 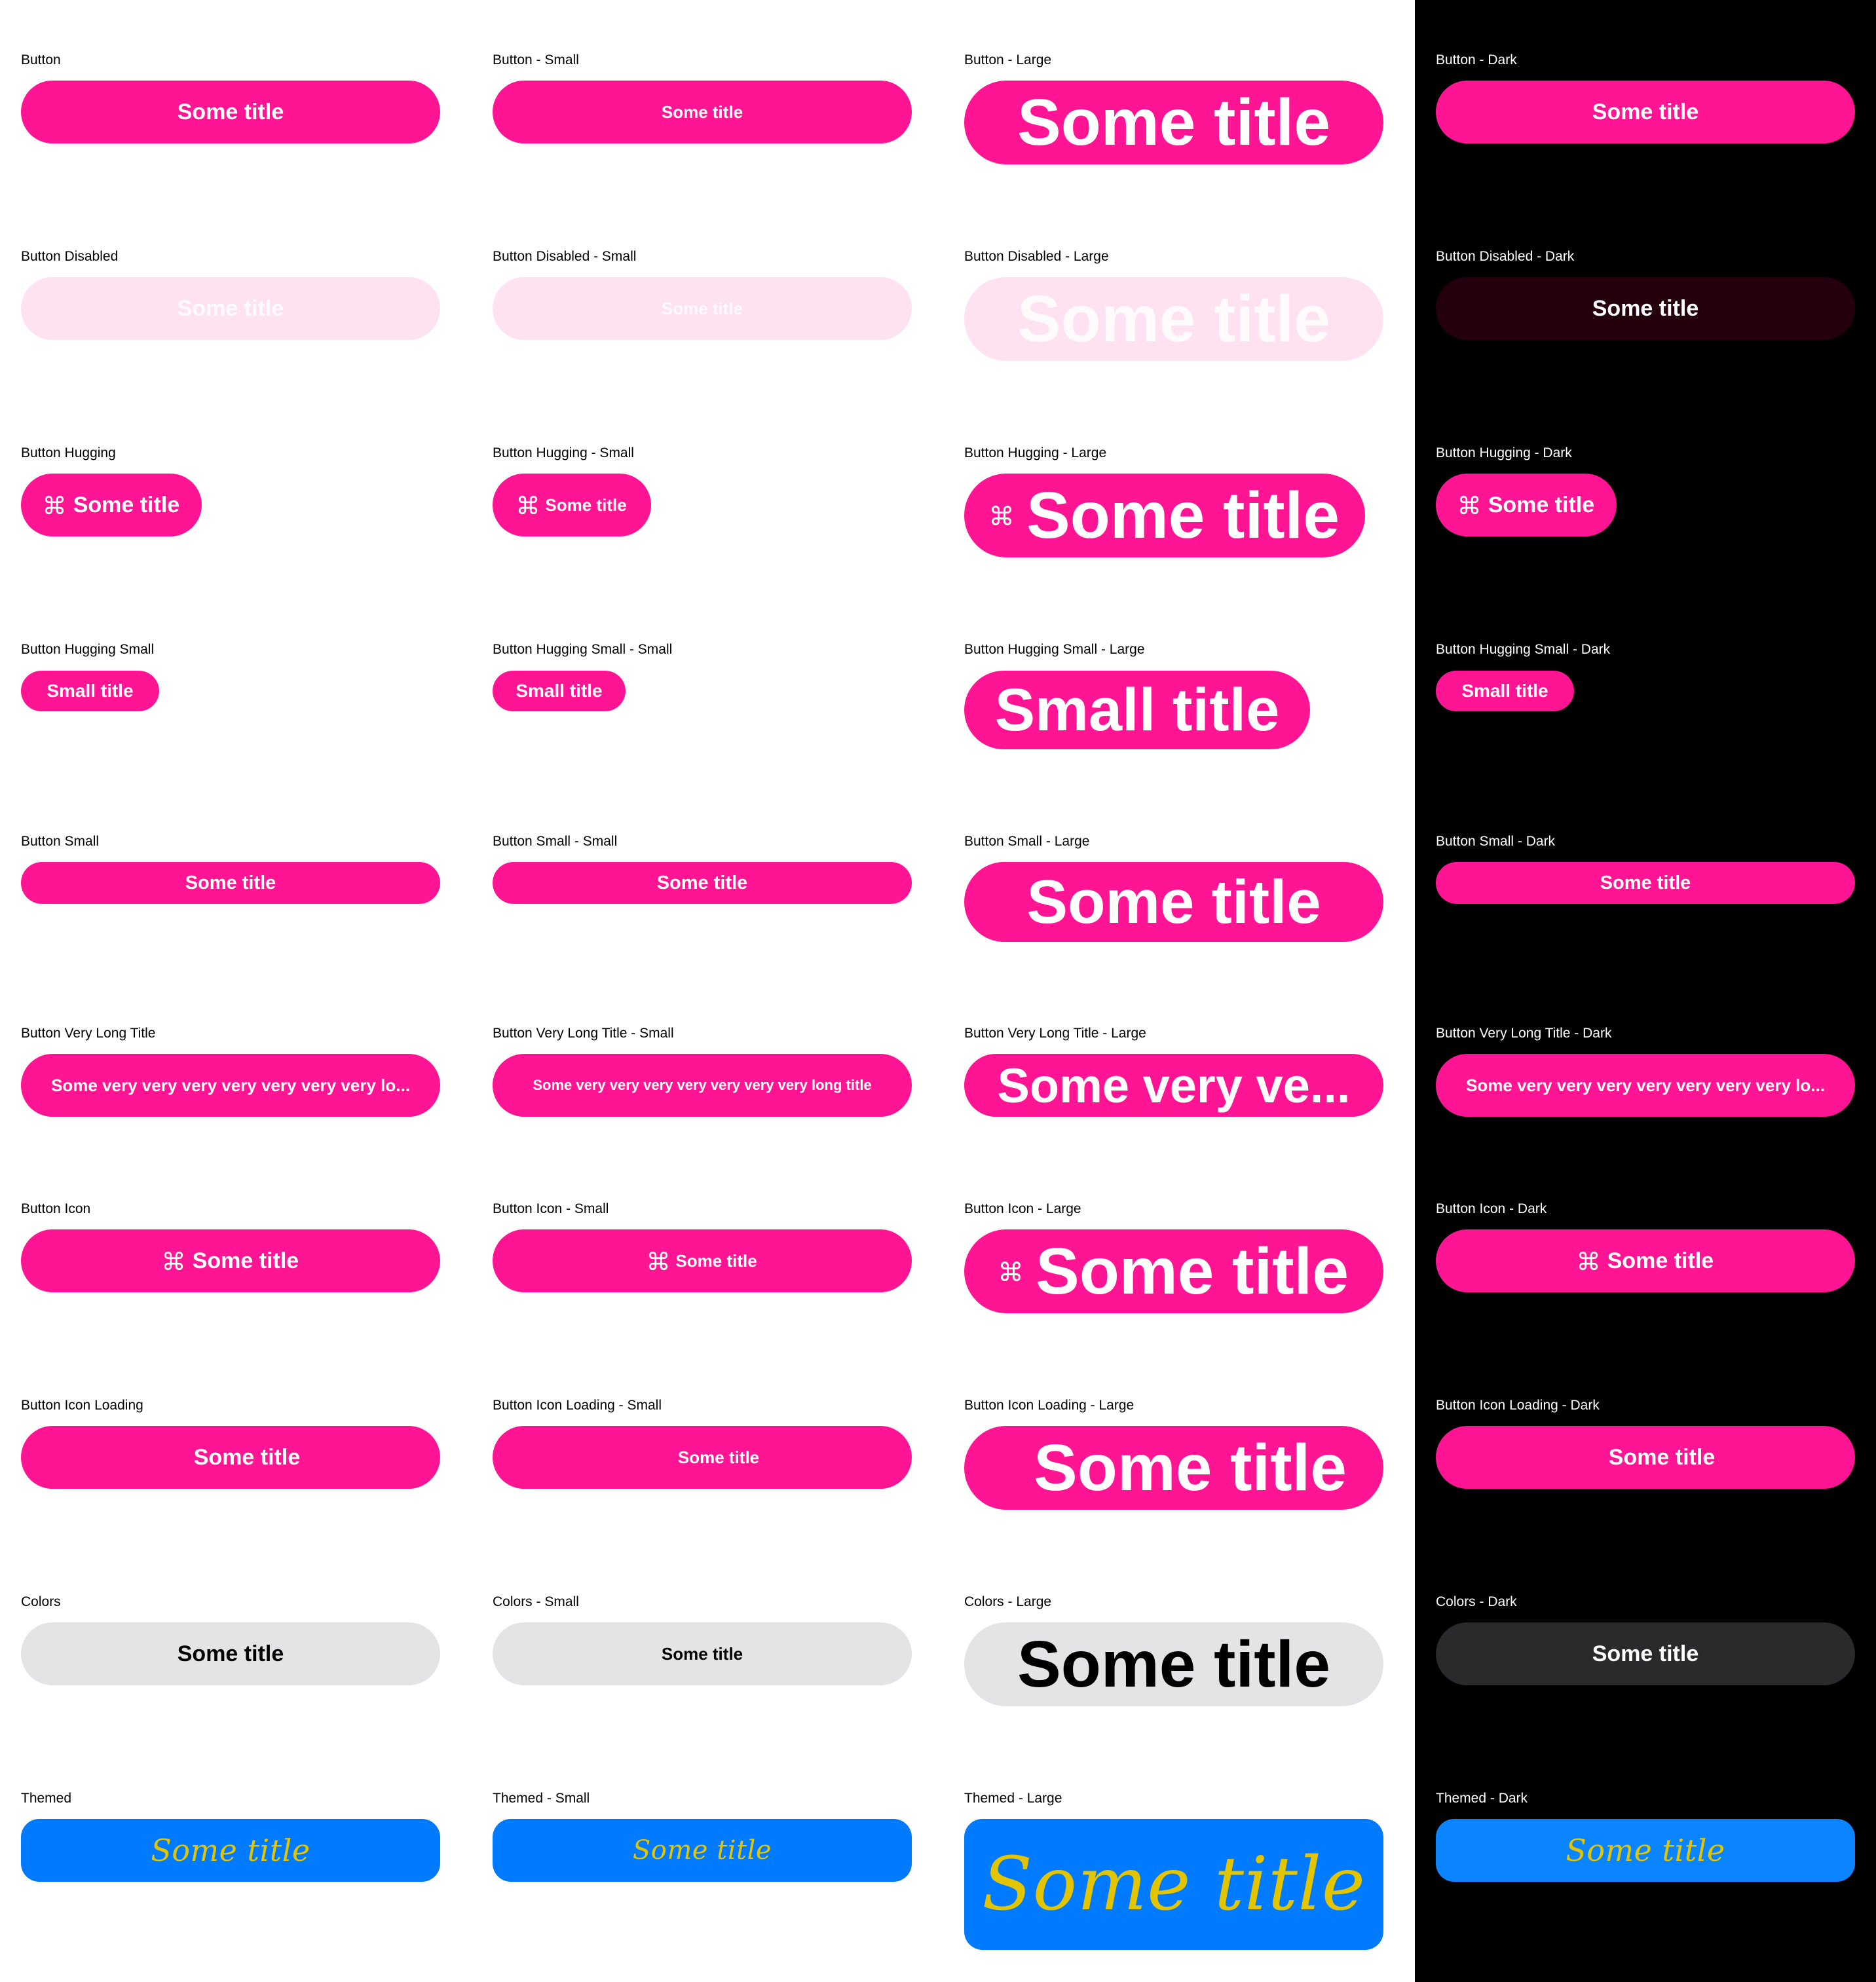 I want to click on button-colors: Some title, so click(x=230, y=1653).